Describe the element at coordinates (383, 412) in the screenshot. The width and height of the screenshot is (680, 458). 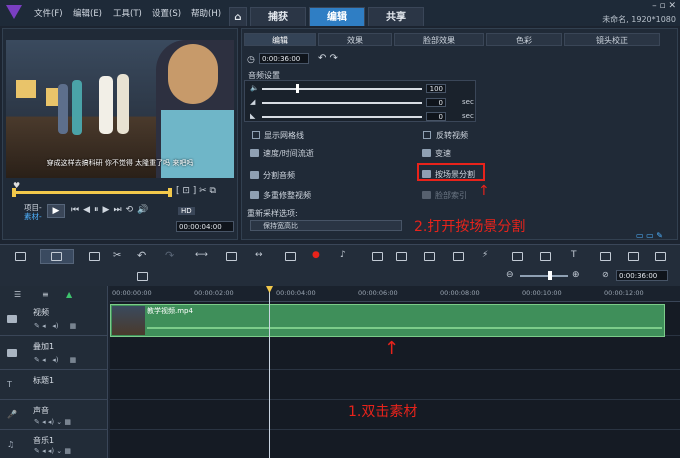
I see `annotation-step1: 1.双击素材` at that location.